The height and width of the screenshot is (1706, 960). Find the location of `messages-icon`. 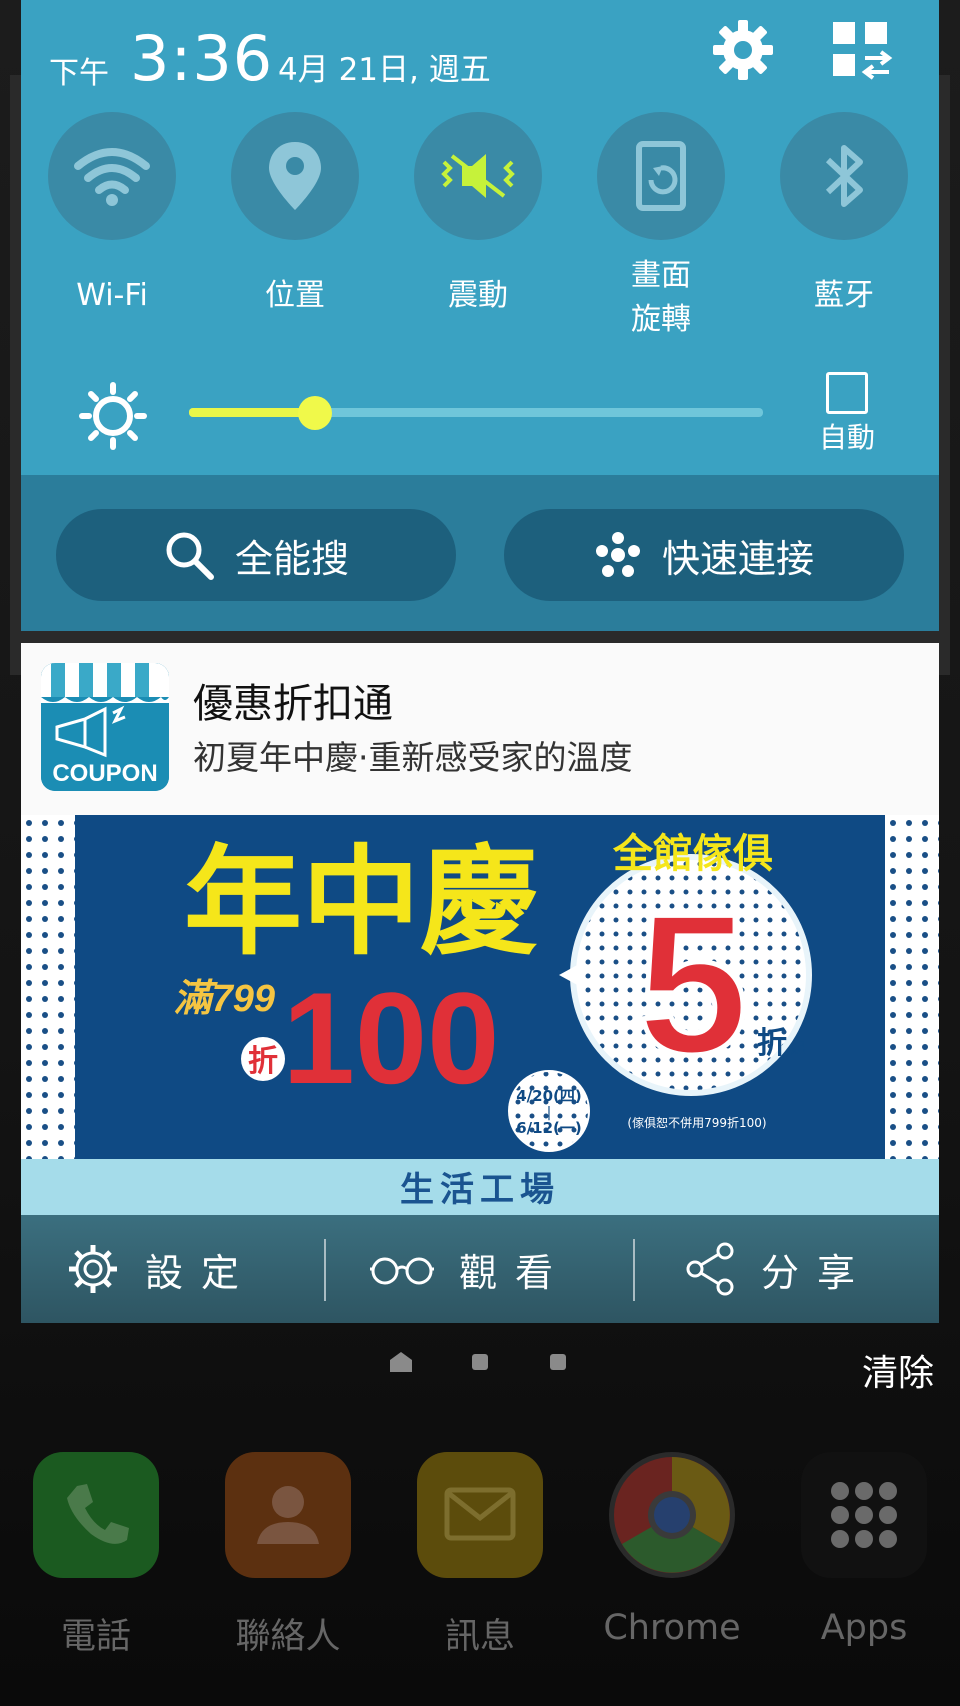

messages-icon is located at coordinates (480, 1515).